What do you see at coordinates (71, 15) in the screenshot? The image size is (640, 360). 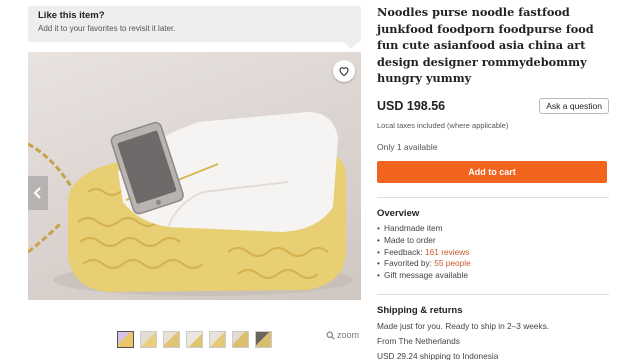 I see `favorite-prompt-title: Like this item?` at bounding box center [71, 15].